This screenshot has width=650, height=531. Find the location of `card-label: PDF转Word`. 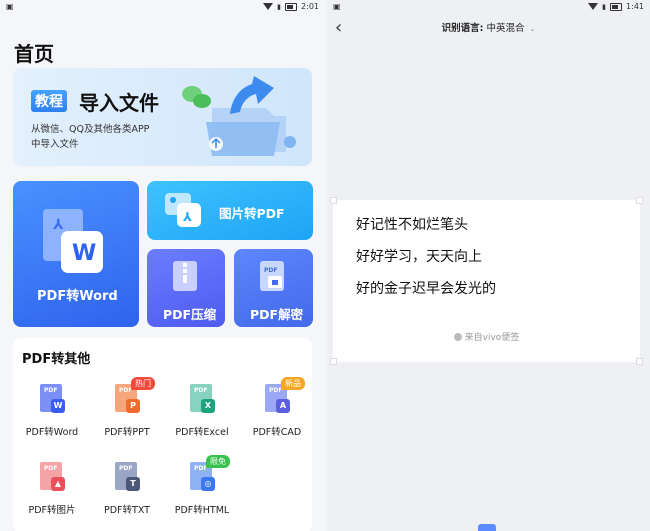

card-label: PDF转Word is located at coordinates (77, 296).